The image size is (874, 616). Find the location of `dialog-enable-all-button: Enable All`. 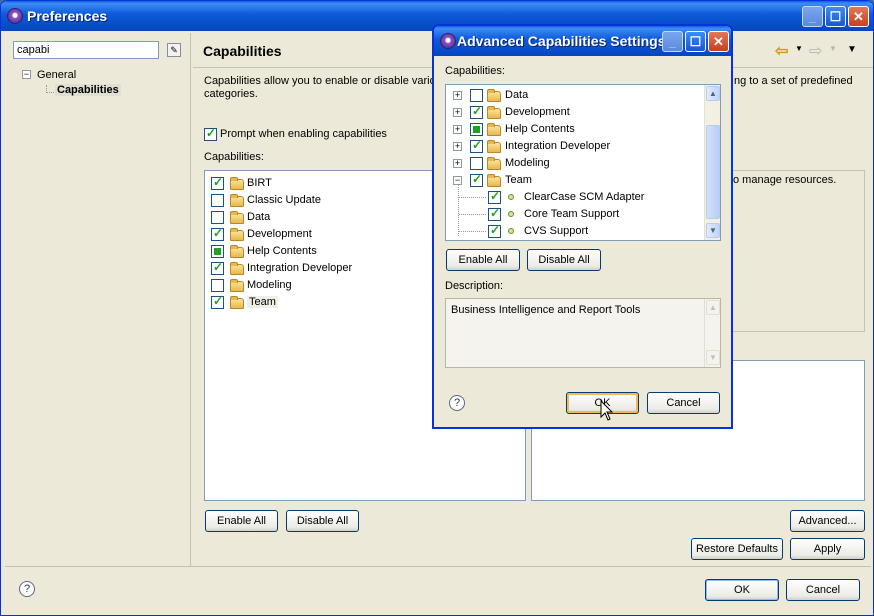

dialog-enable-all-button: Enable All is located at coordinates (483, 260).